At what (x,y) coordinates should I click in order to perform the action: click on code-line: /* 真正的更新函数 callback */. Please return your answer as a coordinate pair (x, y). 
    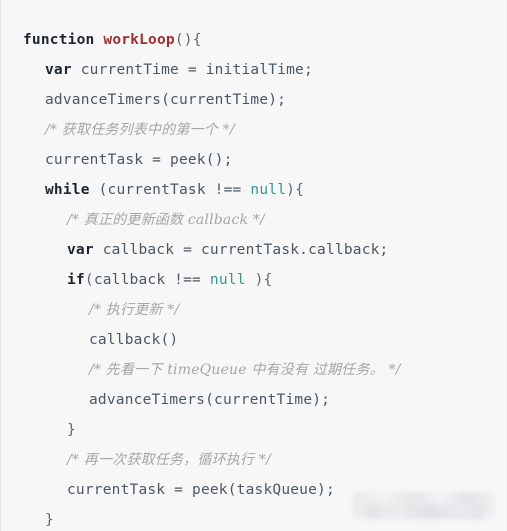
    Looking at the image, I should click on (253, 220).